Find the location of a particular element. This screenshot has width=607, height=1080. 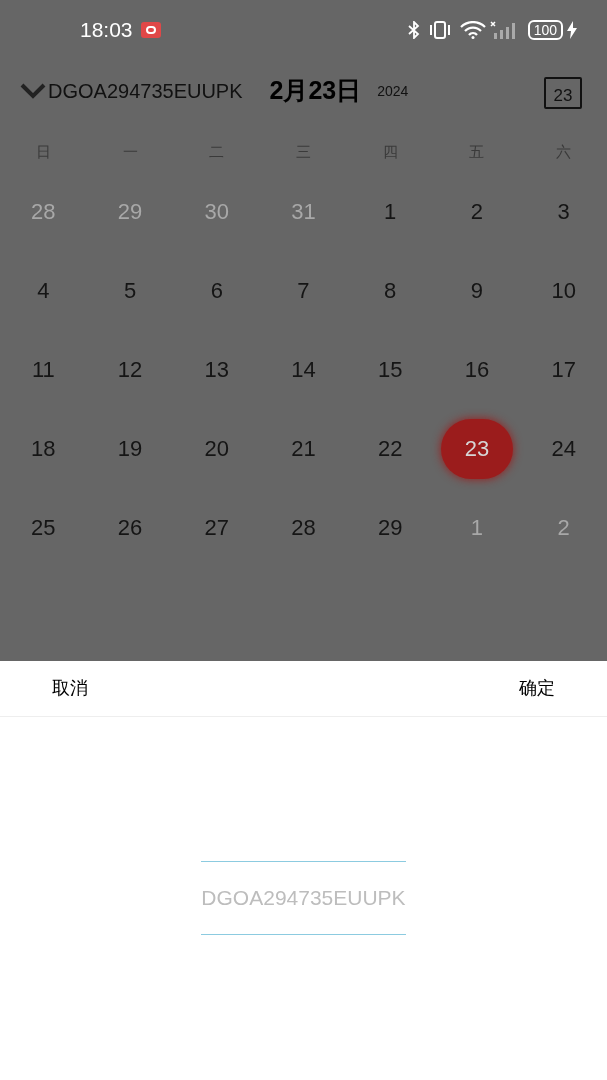

day-cell: 27 is located at coordinates (216, 527).